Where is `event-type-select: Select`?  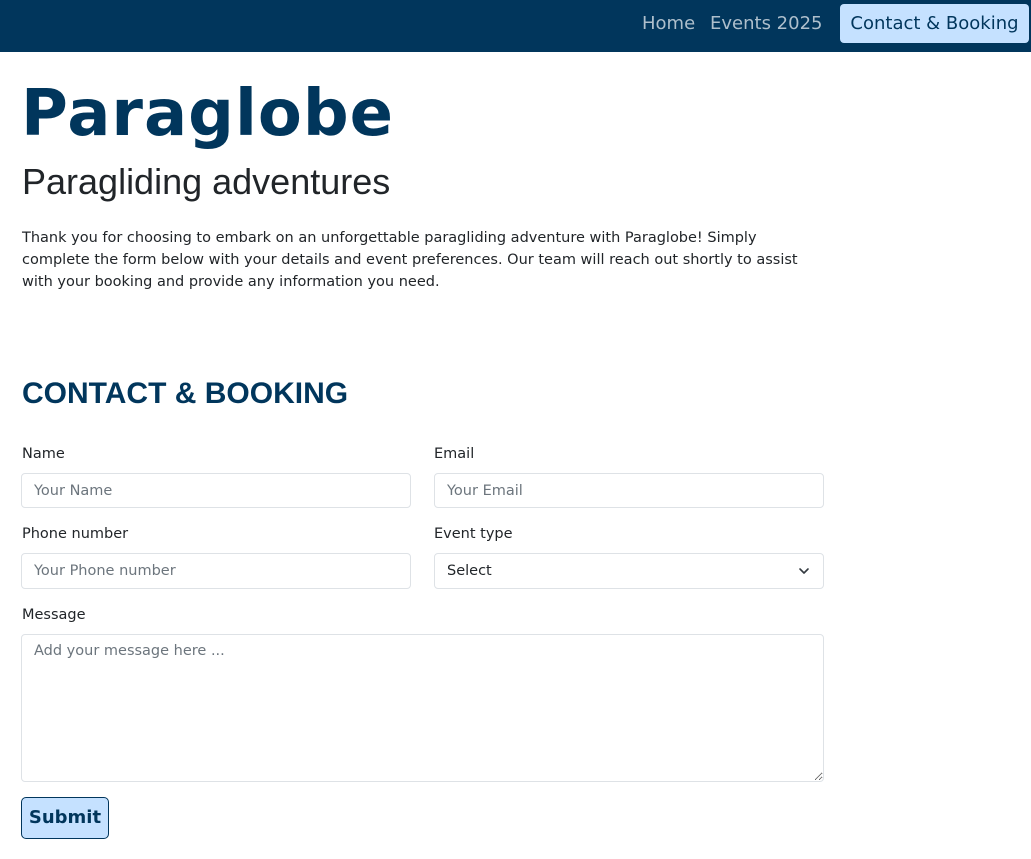 event-type-select: Select is located at coordinates (629, 571).